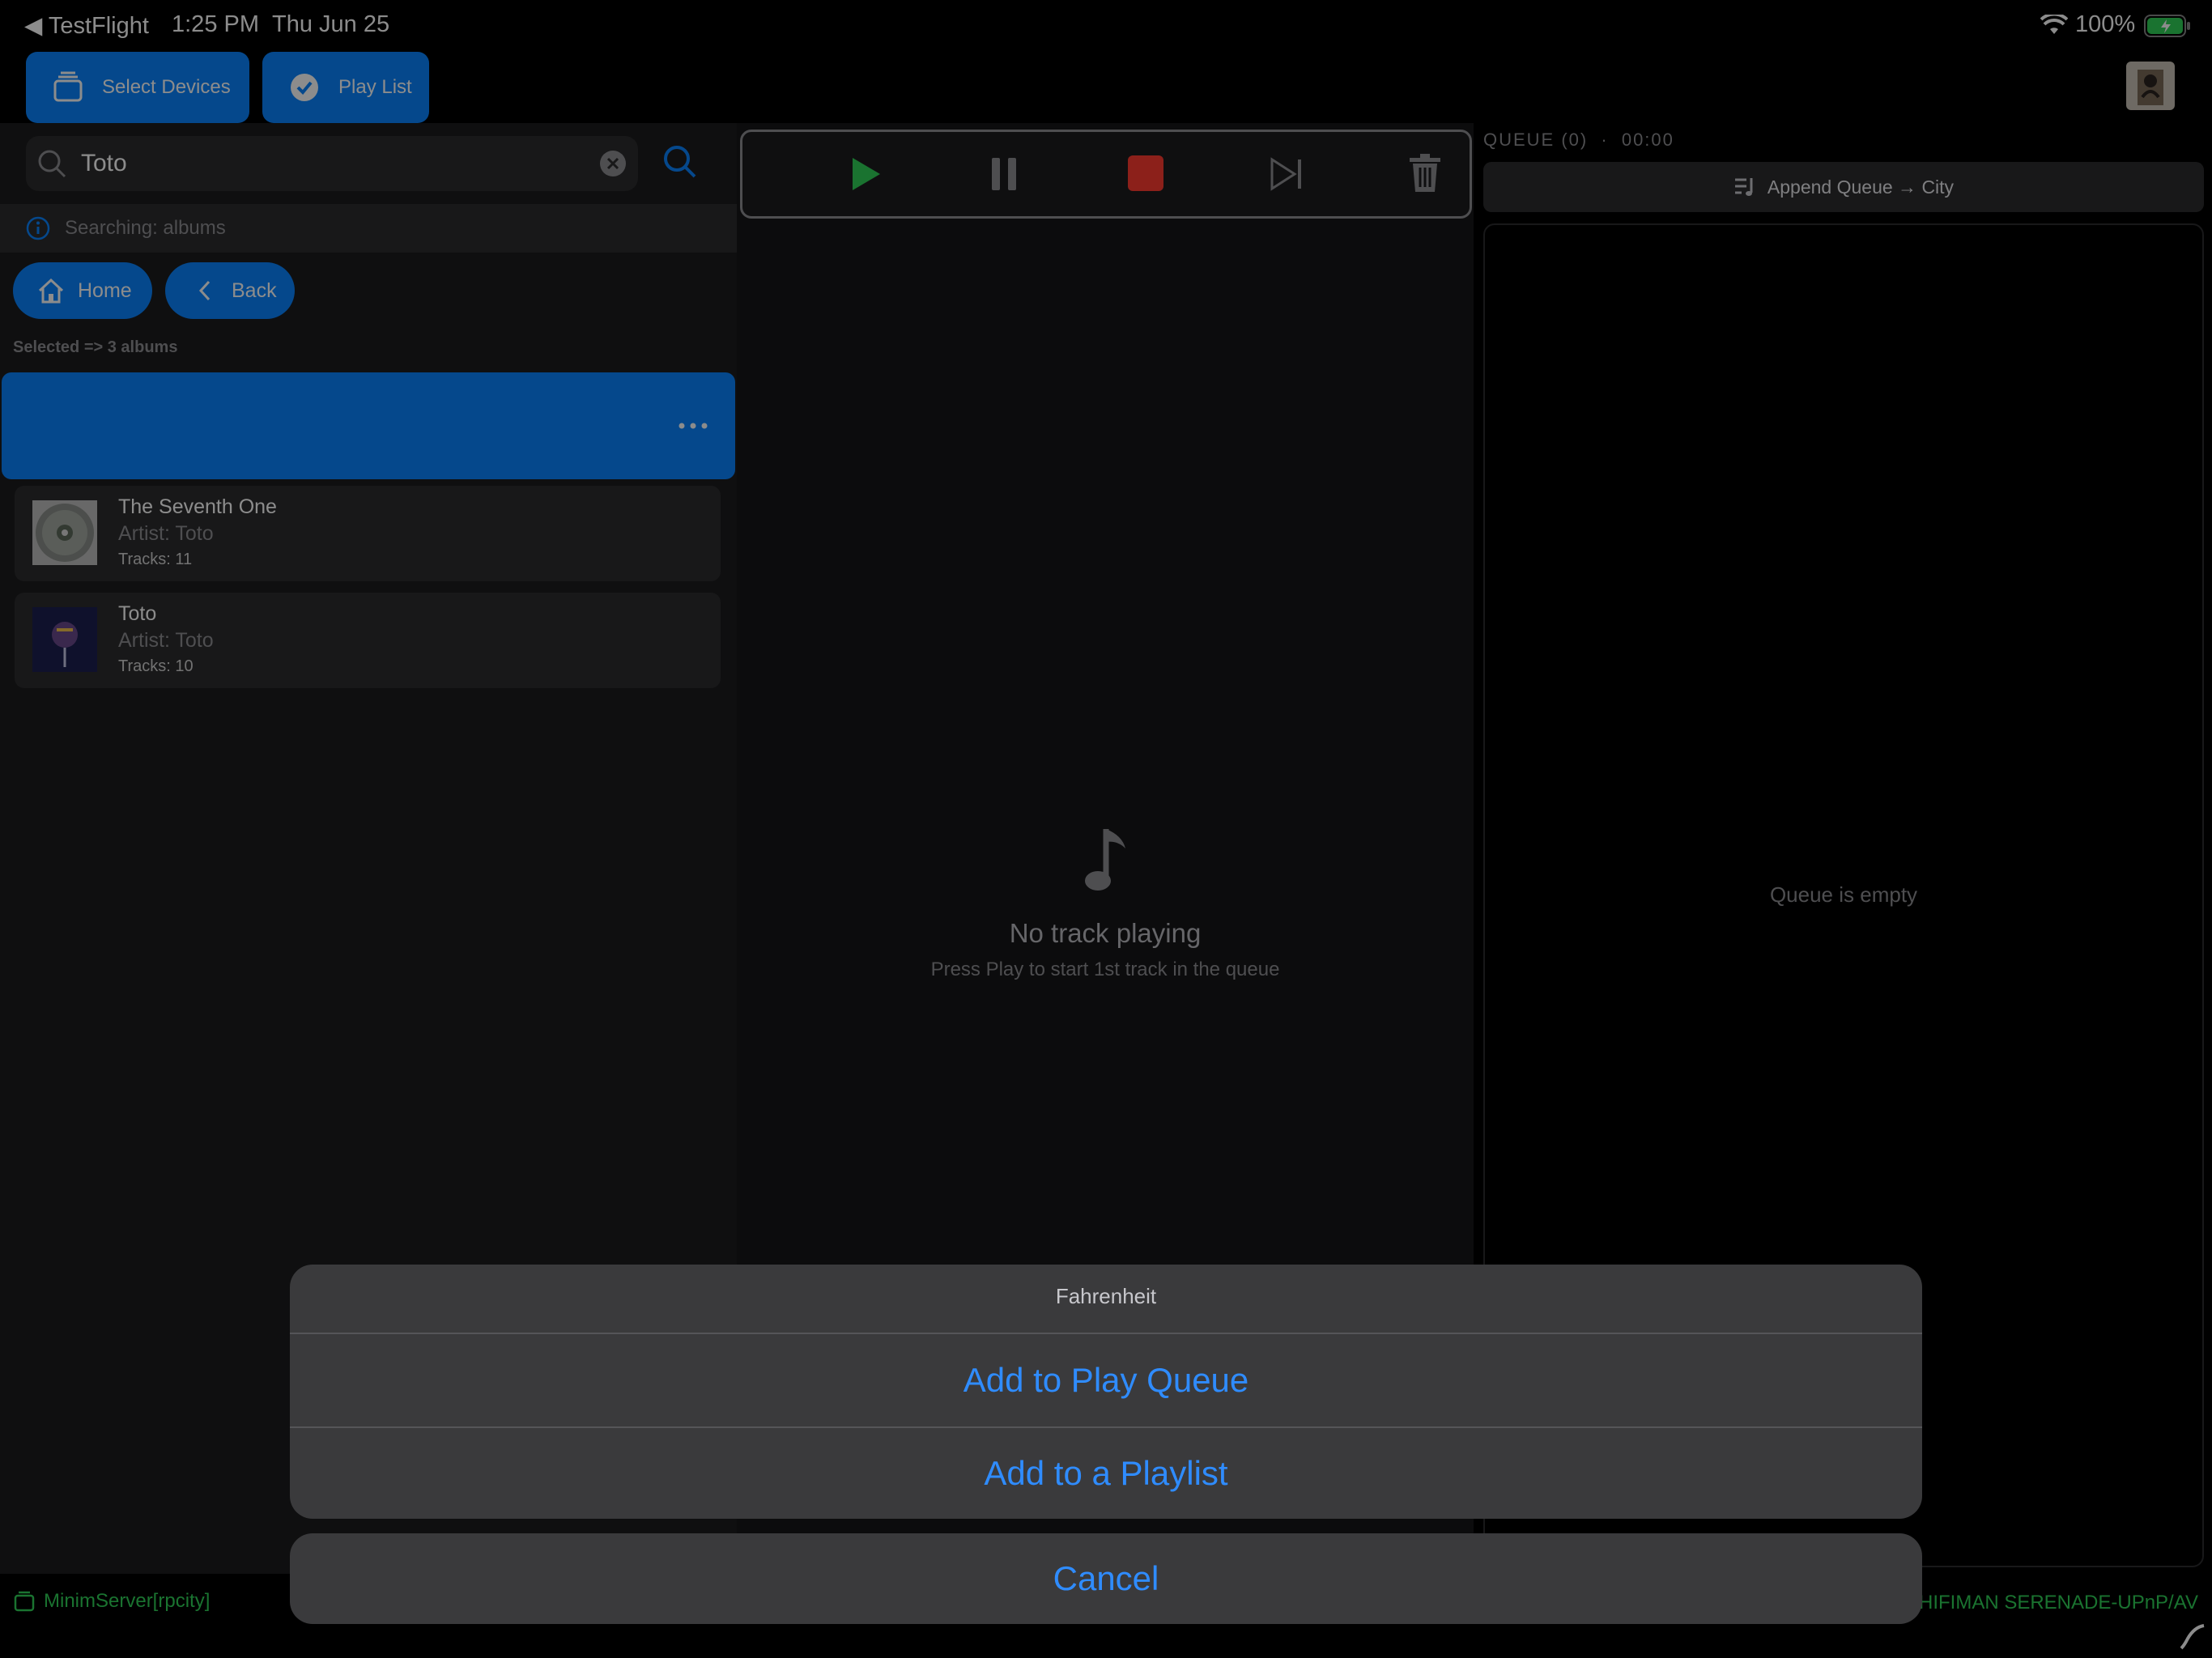 The width and height of the screenshot is (2212, 1658). I want to click on add-to-play-queue-button: Add to Play Queue, so click(1106, 1380).